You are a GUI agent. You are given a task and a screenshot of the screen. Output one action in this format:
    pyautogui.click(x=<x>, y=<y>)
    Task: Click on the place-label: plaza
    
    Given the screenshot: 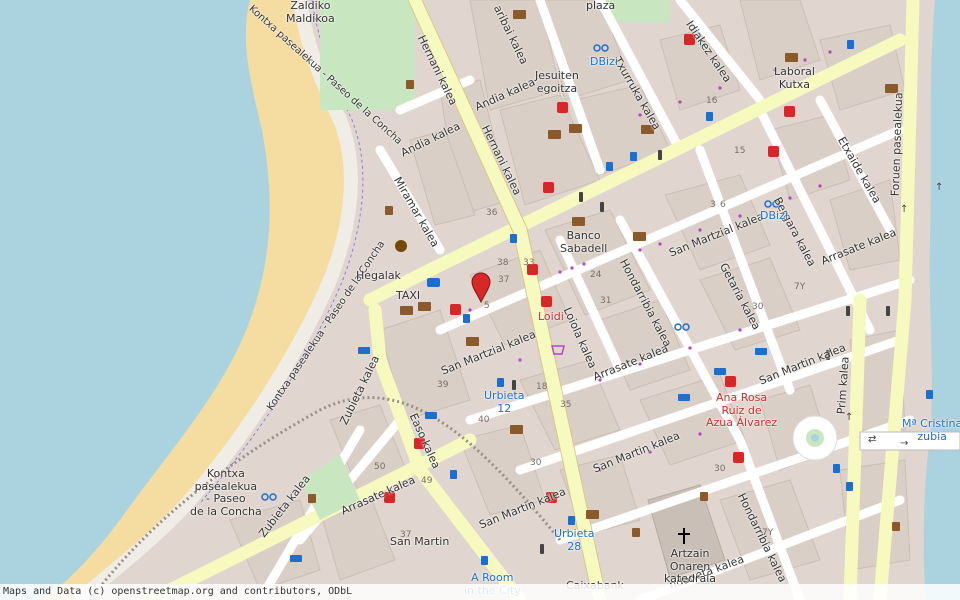 What is the action you would take?
    pyautogui.click(x=601, y=6)
    